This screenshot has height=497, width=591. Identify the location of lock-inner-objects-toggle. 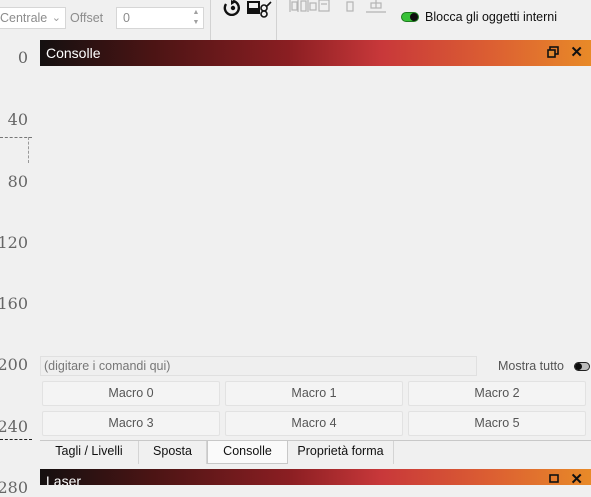
(410, 17).